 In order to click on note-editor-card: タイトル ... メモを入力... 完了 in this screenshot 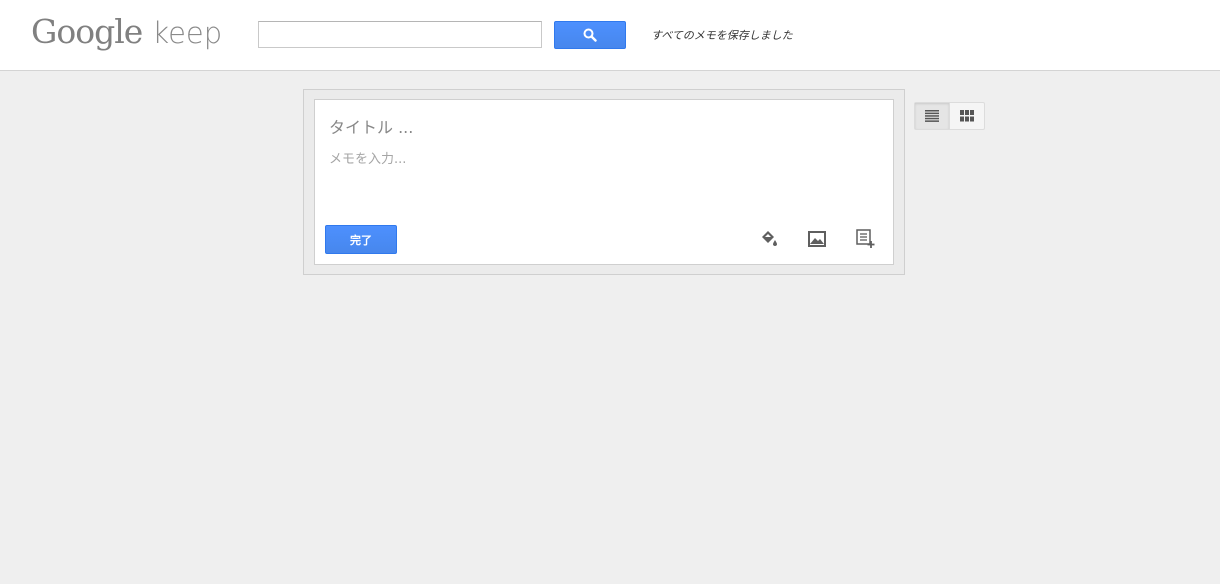, I will do `click(604, 182)`.